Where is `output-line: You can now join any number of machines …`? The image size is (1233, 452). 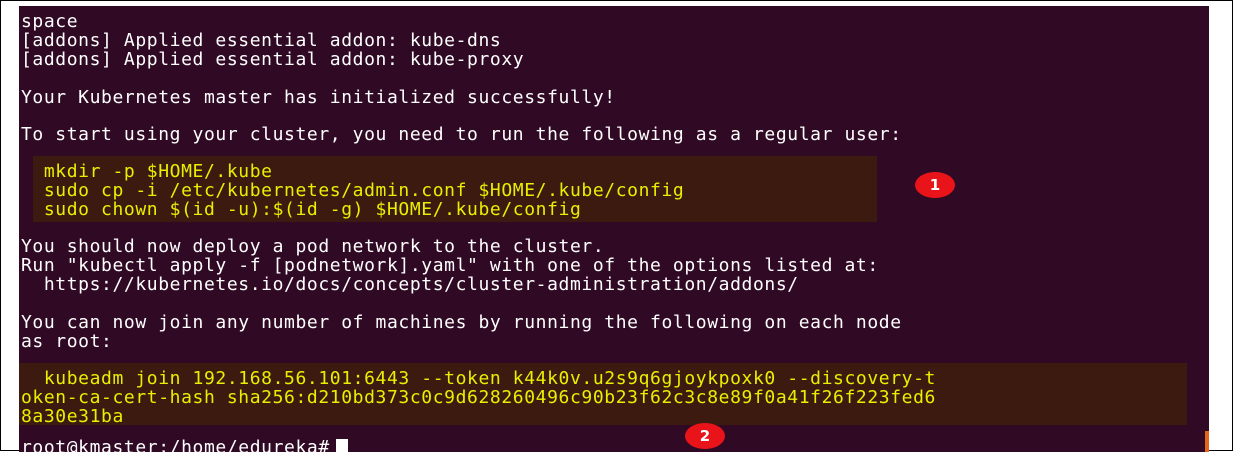 output-line: You can now join any number of machines … is located at coordinates (461, 322).